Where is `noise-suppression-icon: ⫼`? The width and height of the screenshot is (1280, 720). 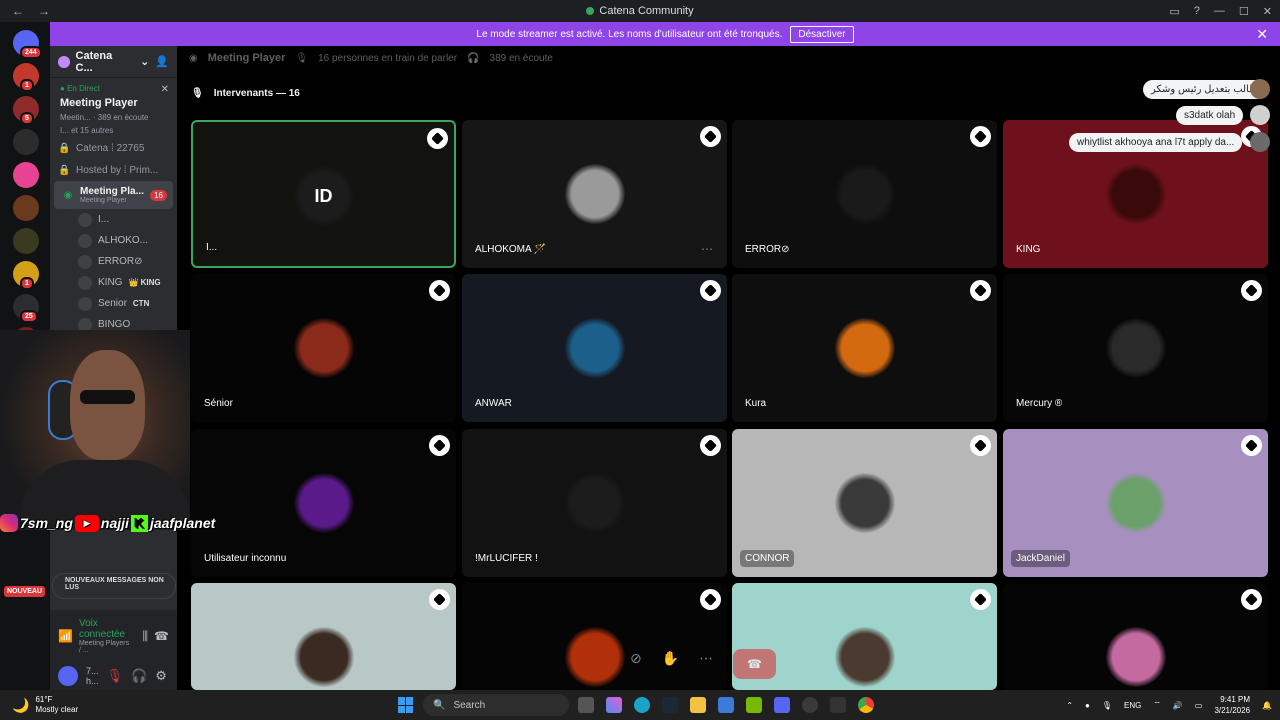 noise-suppression-icon: ⫼ is located at coordinates (146, 636).